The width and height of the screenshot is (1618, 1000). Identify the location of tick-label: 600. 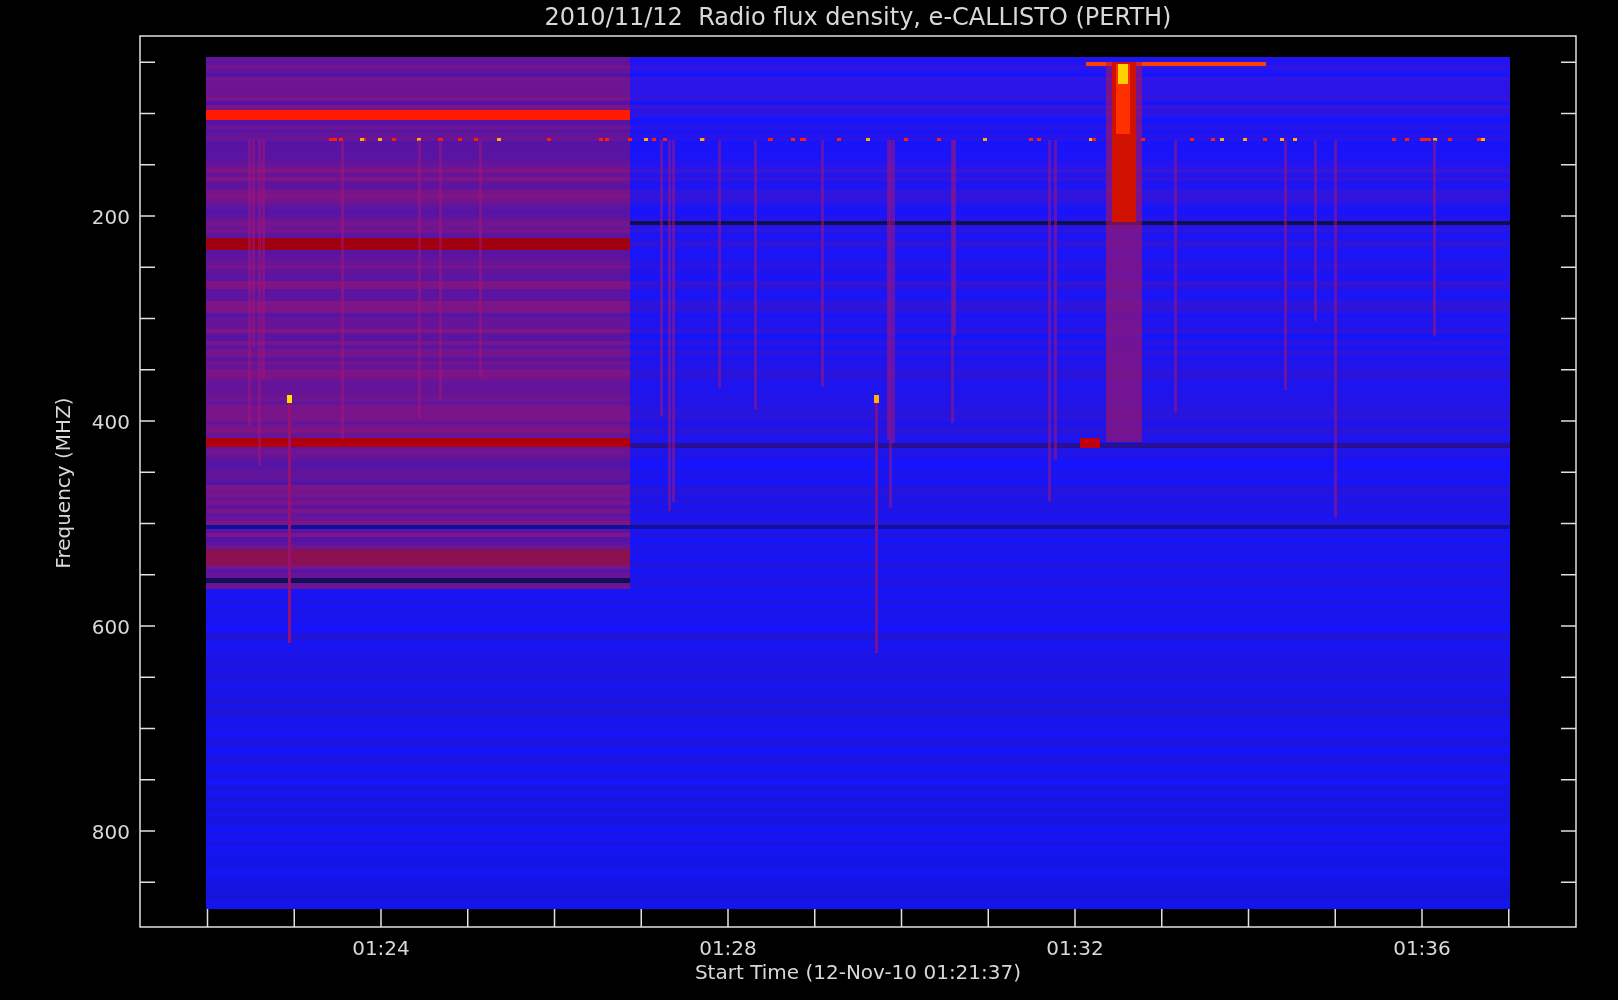
(110, 627).